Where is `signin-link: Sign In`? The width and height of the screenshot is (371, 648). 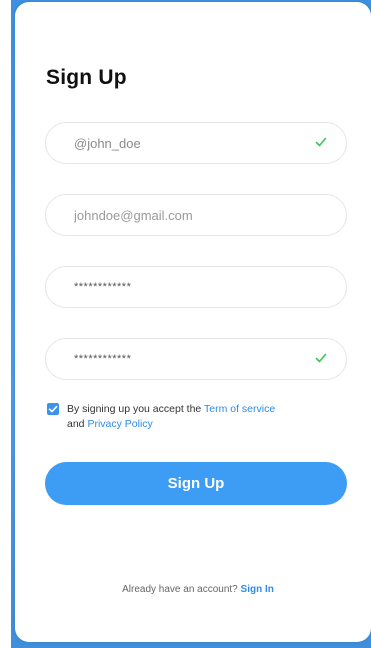
signin-link: Sign In is located at coordinates (257, 589).